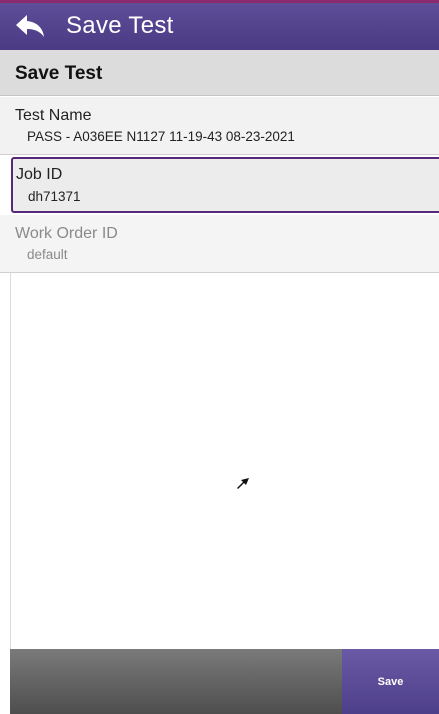 The height and width of the screenshot is (714, 439). I want to click on work-order-id-field: Work Order ID default, so click(219, 244).